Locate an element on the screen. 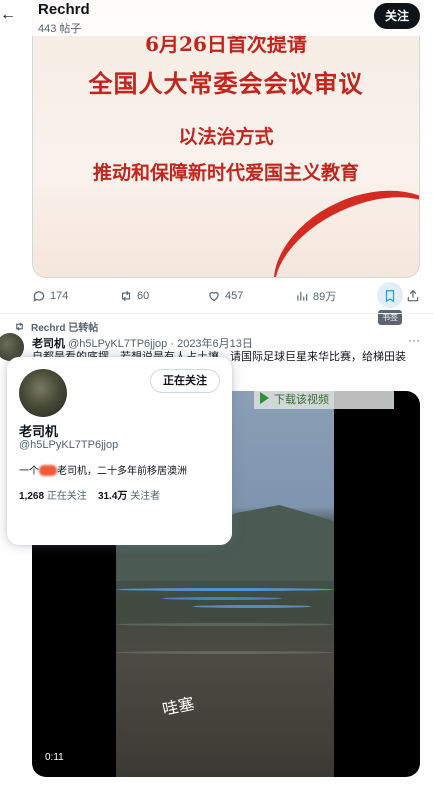 Image resolution: width=434 pixels, height=785 pixels. image-text-line-2: 全国人大常委会会议审议 is located at coordinates (226, 83).